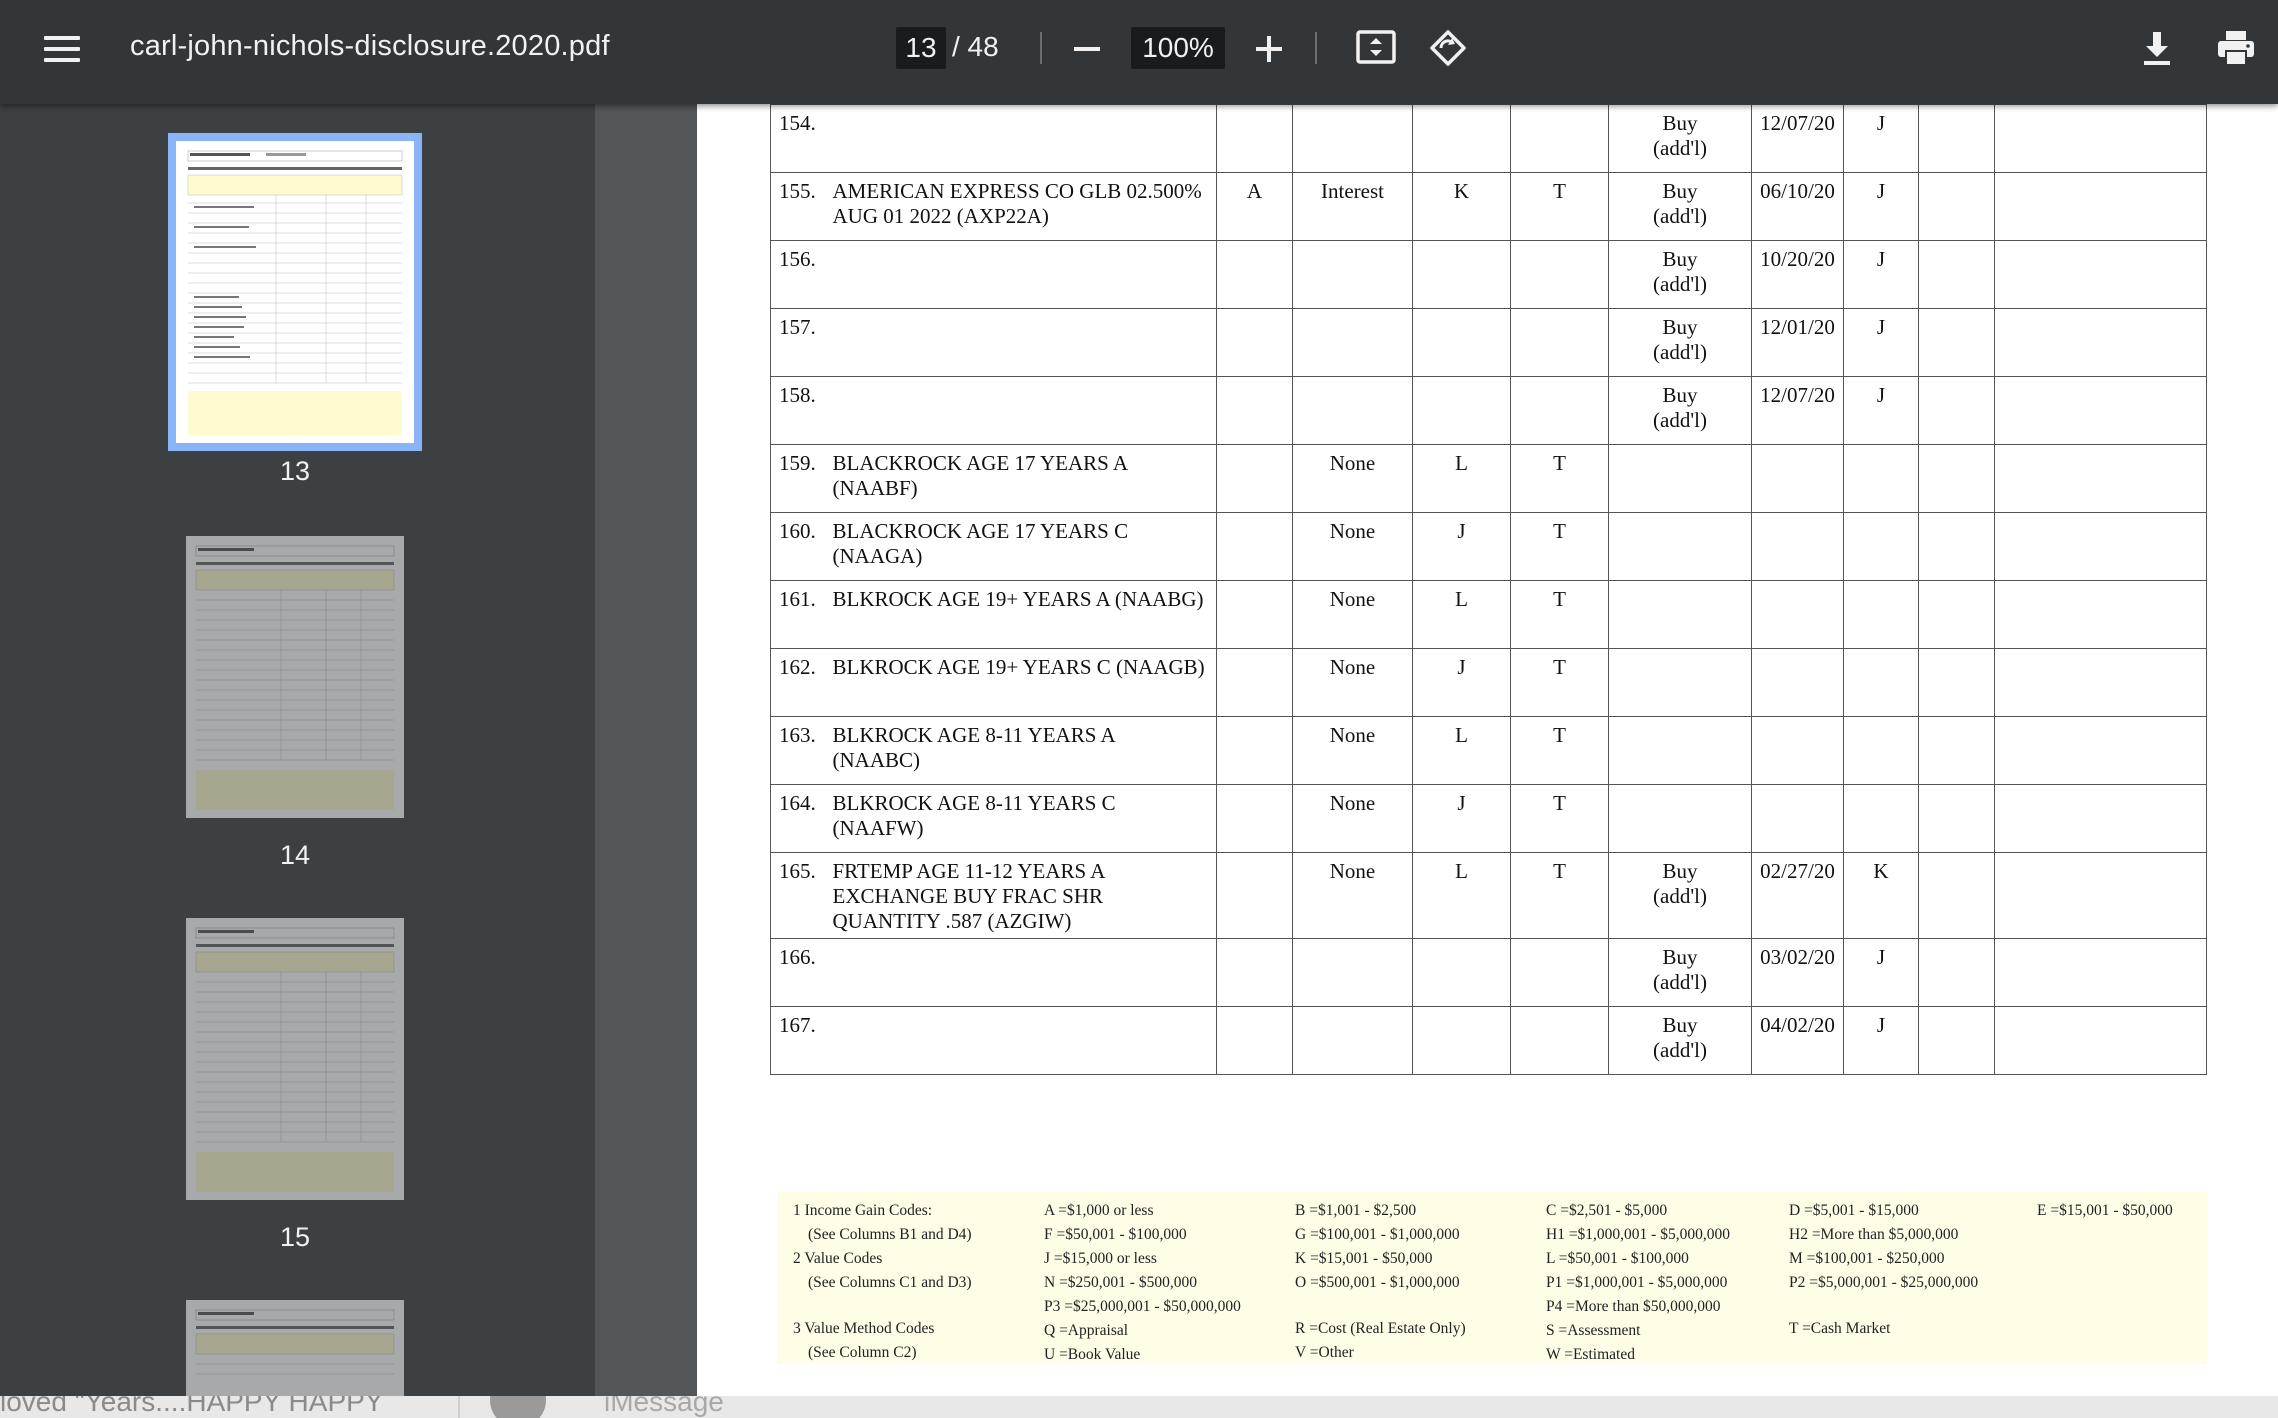 This screenshot has width=2278, height=1418. Describe the element at coordinates (1041, 48) in the screenshot. I see `toolbar-divider` at that location.